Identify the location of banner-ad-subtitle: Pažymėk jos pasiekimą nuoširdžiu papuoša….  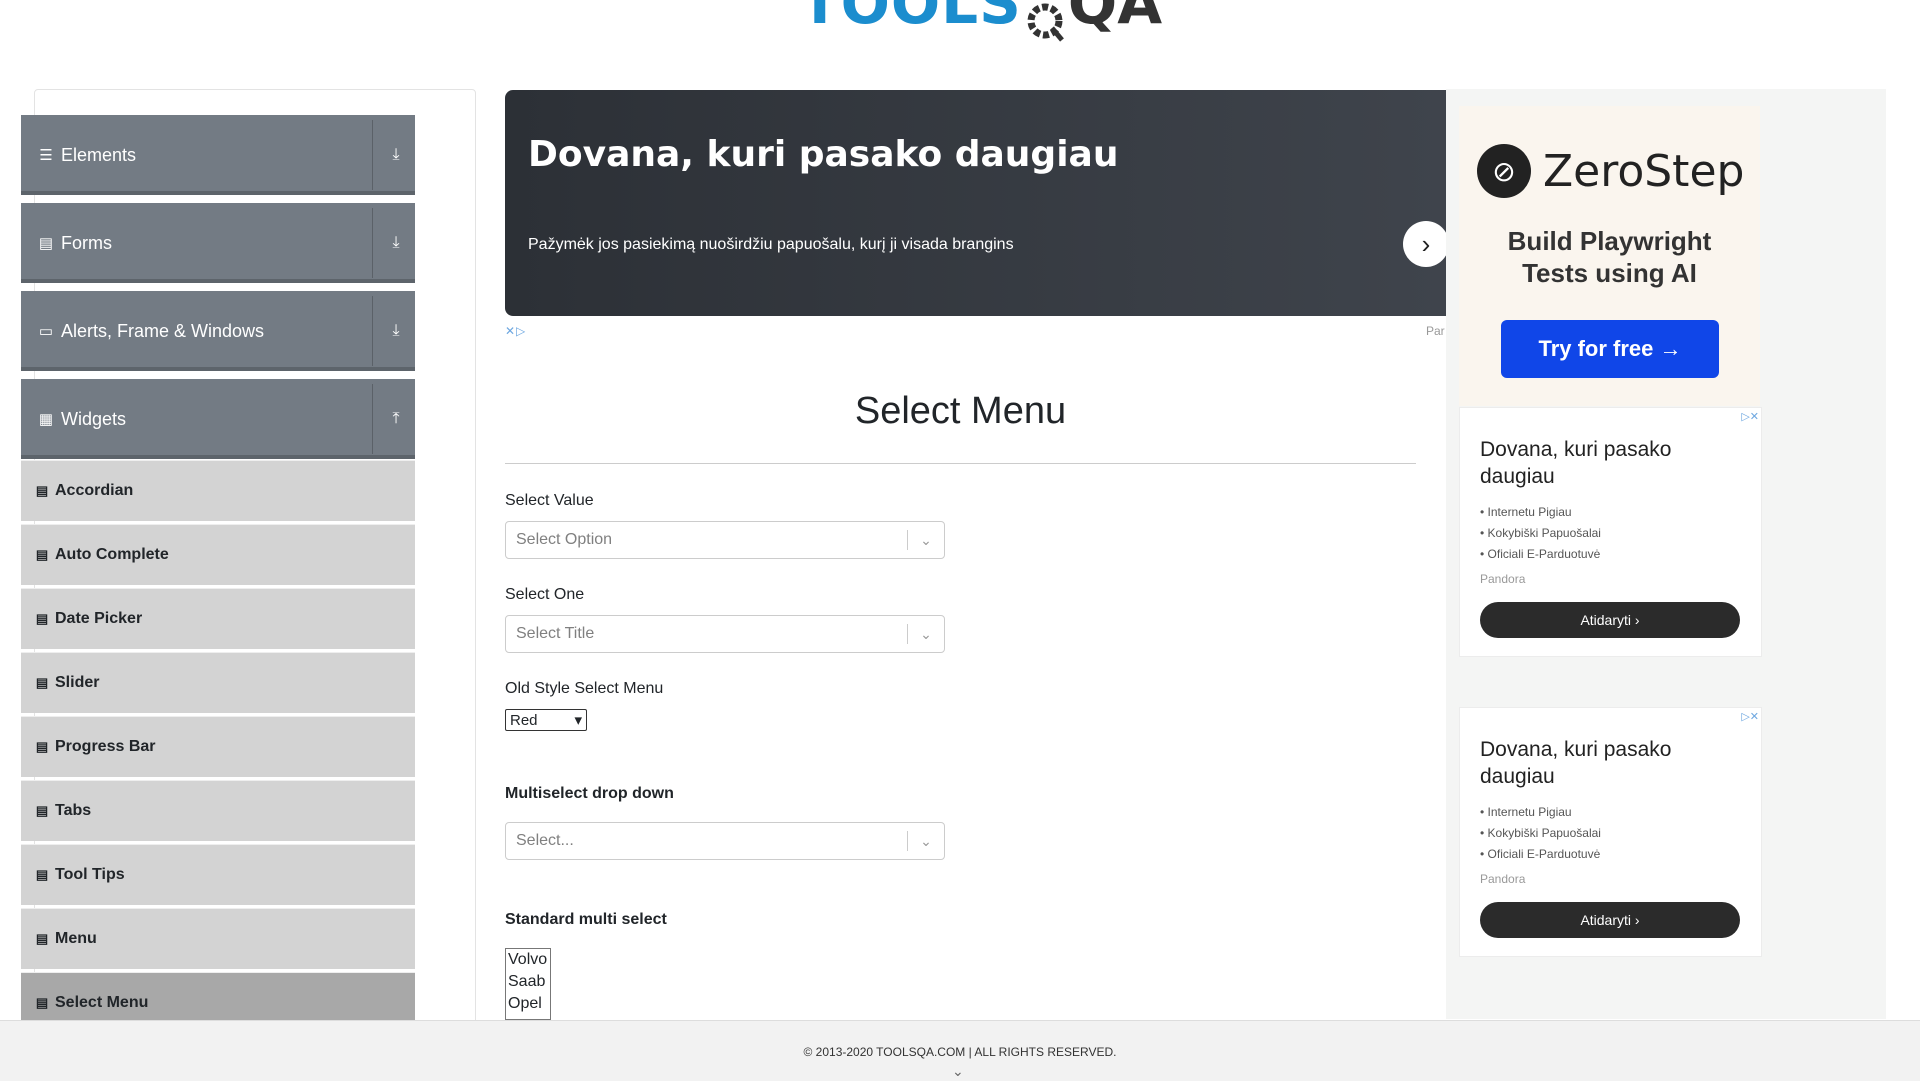
(771, 244).